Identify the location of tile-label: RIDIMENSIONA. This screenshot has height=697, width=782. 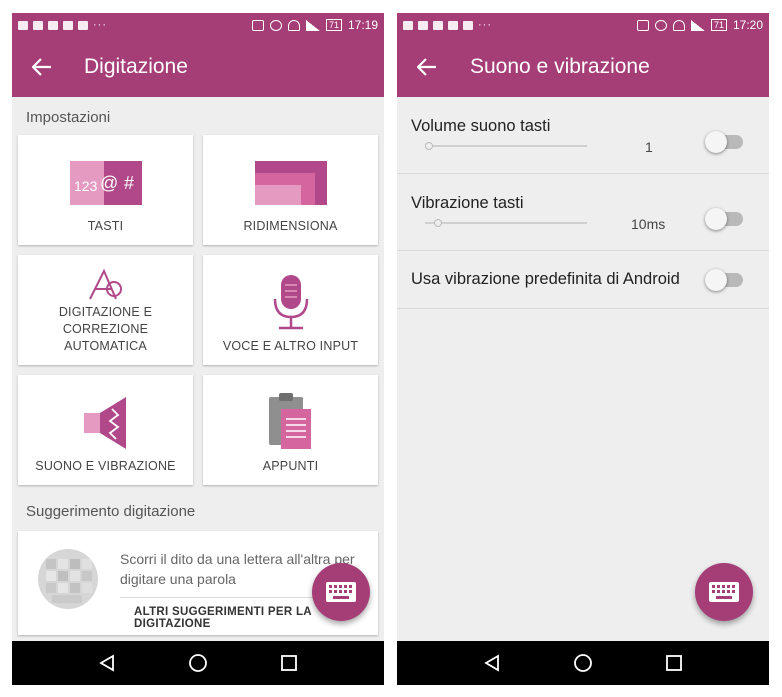
(290, 226).